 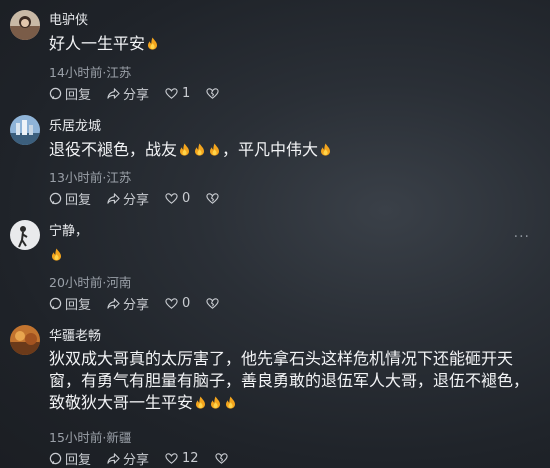 What do you see at coordinates (90, 437) in the screenshot?
I see `comment-time-location: 15小时前·新疆` at bounding box center [90, 437].